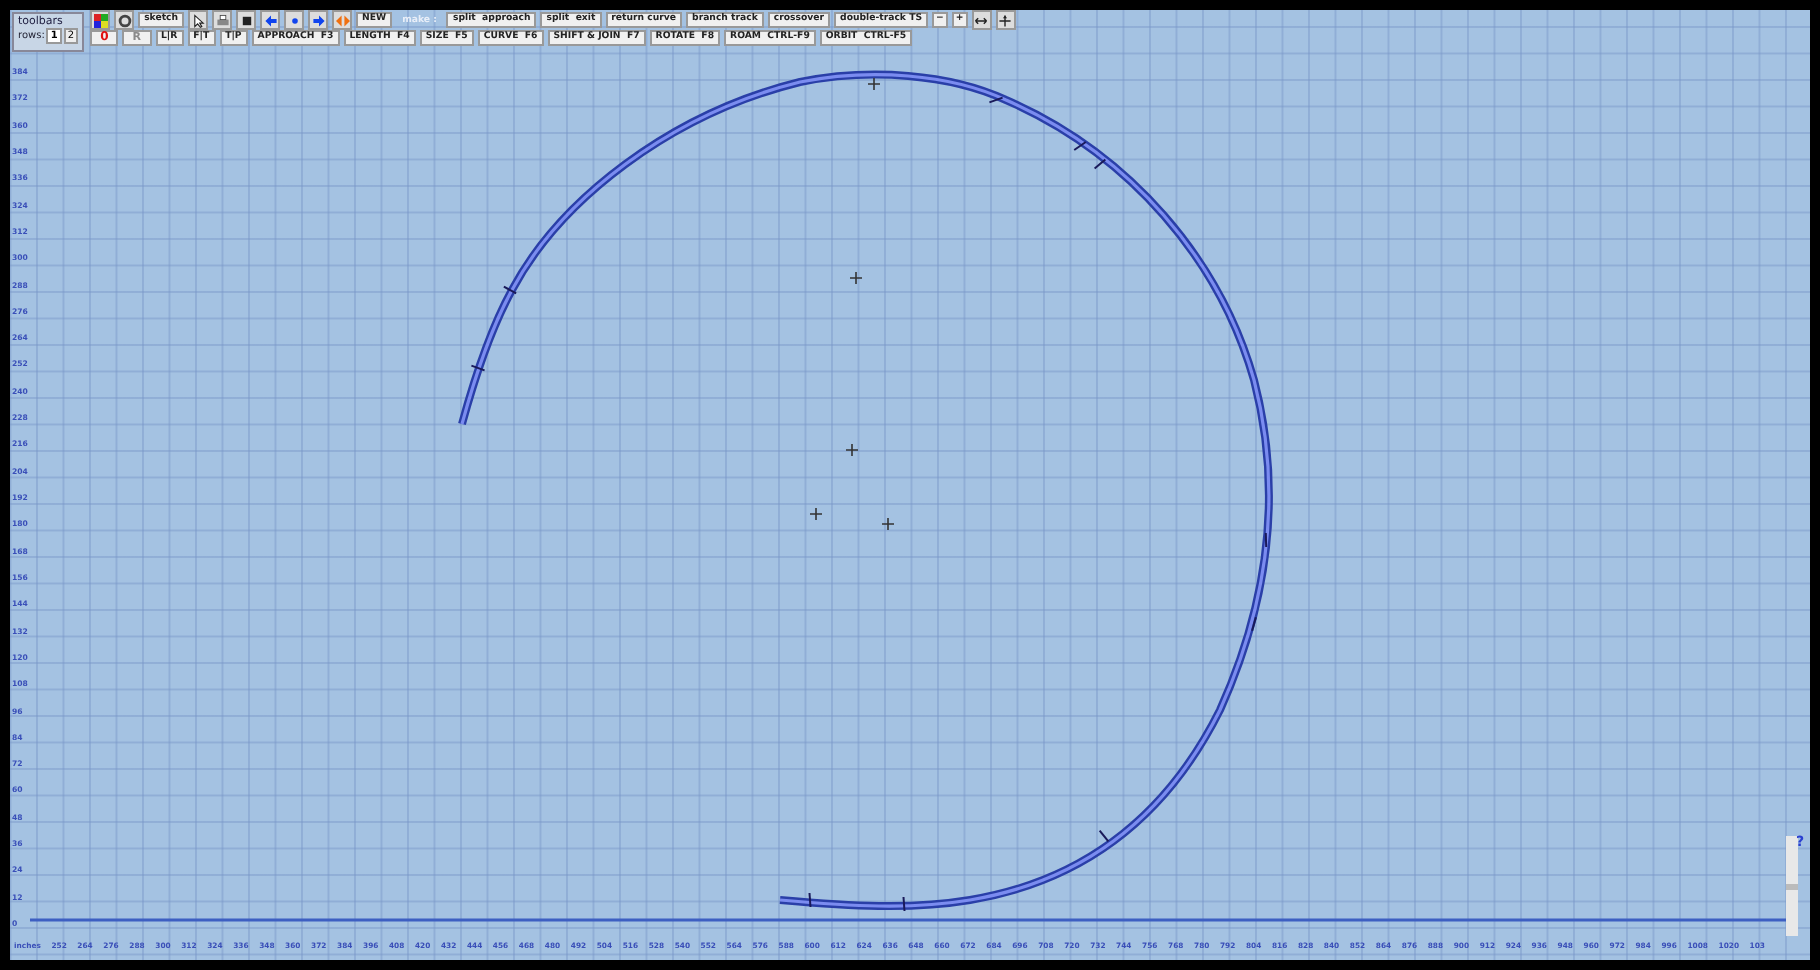 Image resolution: width=1820 pixels, height=970 pixels. What do you see at coordinates (222, 20) in the screenshot?
I see `printer-icon` at bounding box center [222, 20].